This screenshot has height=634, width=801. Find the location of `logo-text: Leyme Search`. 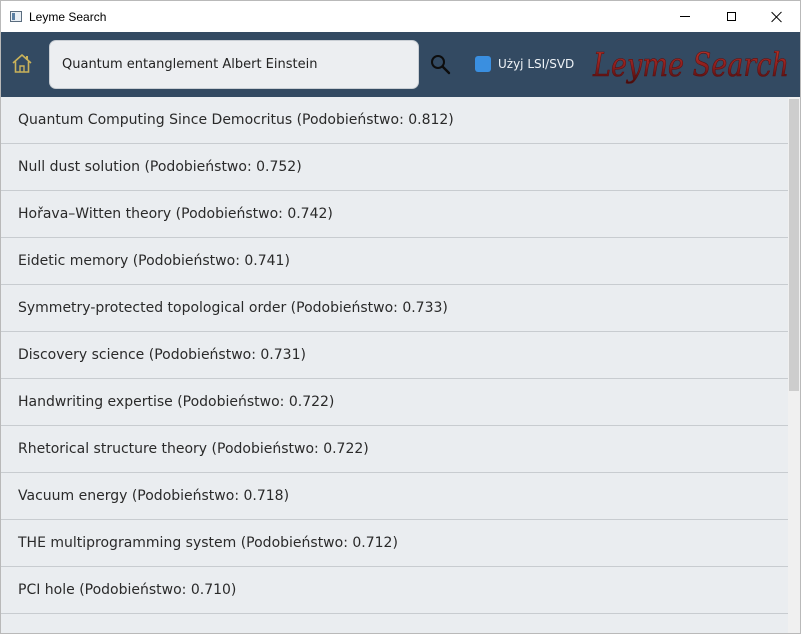

logo-text: Leyme Search is located at coordinates (690, 64).